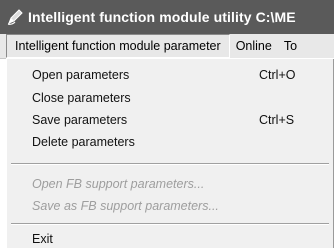 The height and width of the screenshot is (248, 334). I want to click on menu-online: Online, so click(254, 46).